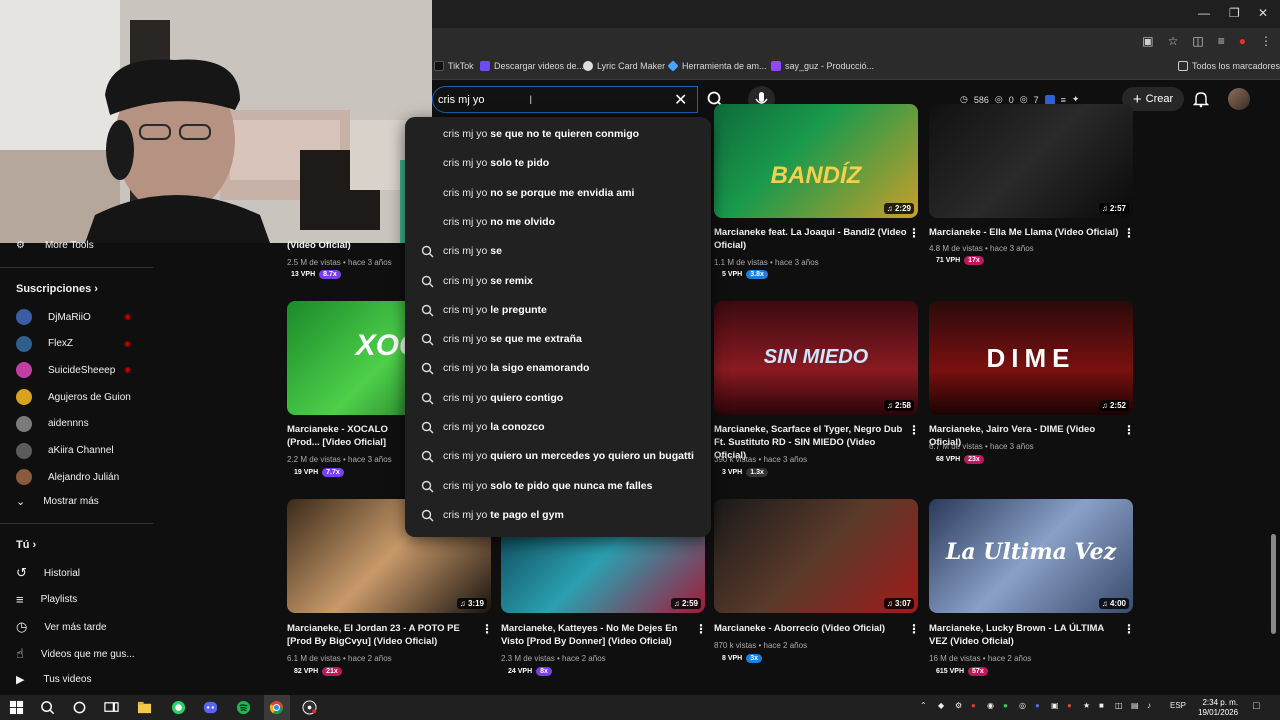 The image size is (1280, 720). I want to click on tray-app-icon: ◆, so click(941, 705).